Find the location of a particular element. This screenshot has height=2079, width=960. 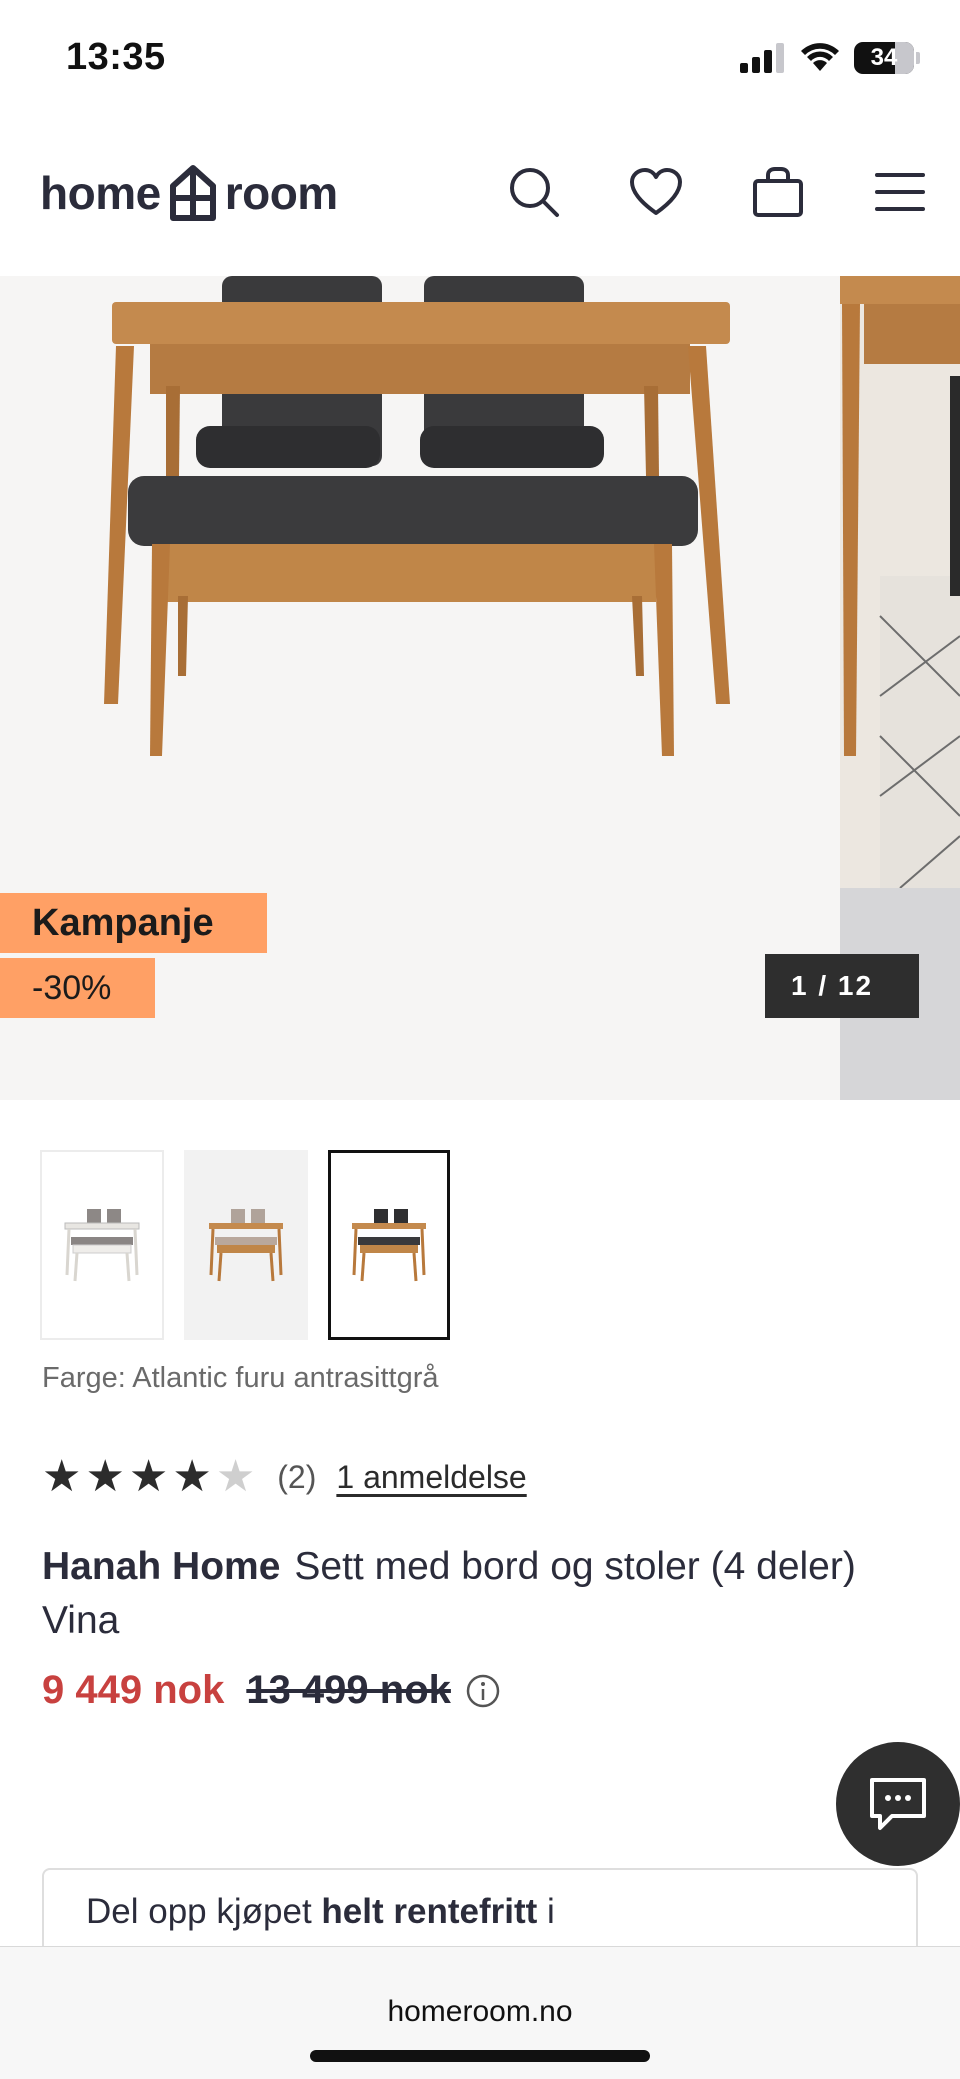

variant-thumbnails is located at coordinates (245, 1245).